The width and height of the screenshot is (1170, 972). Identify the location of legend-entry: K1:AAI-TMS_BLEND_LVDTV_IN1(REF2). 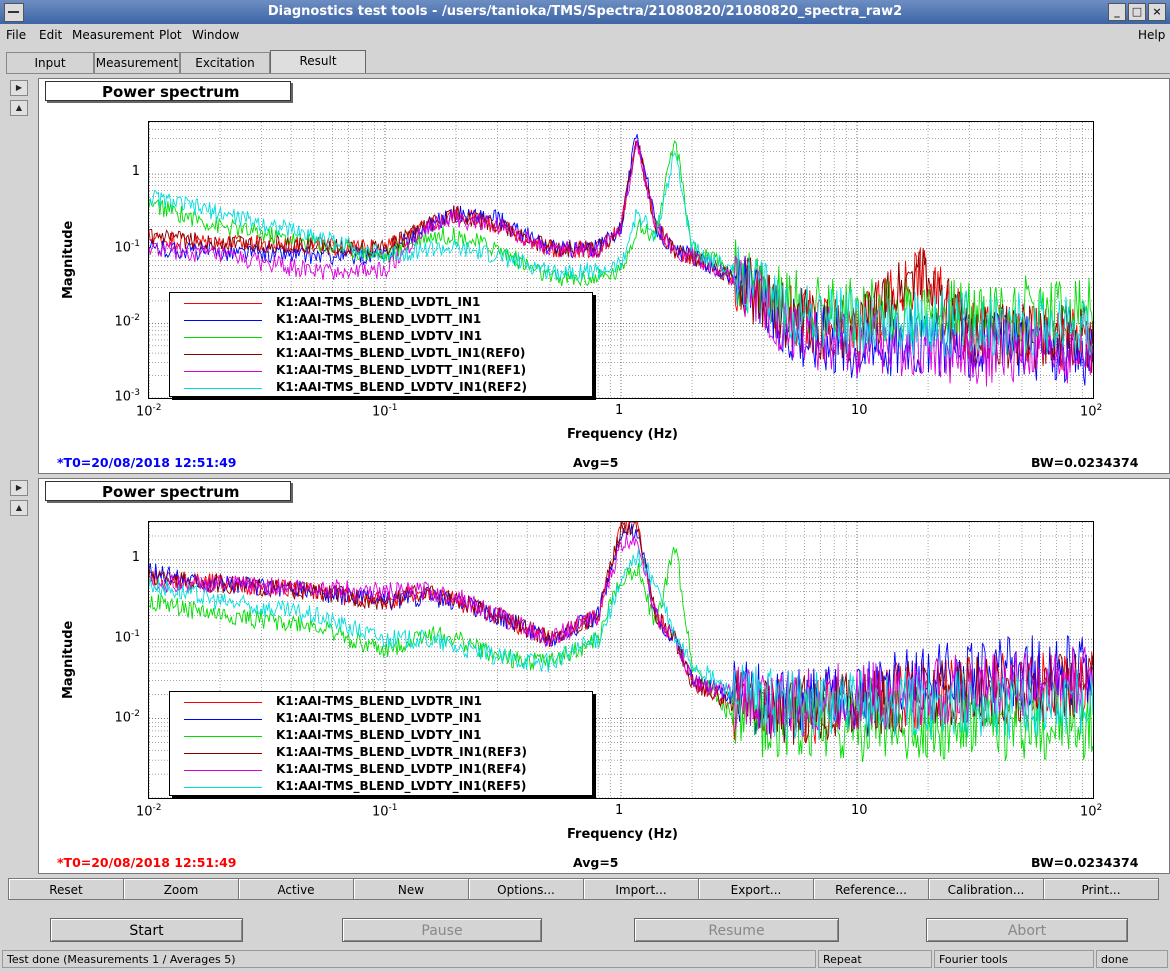
(381, 388).